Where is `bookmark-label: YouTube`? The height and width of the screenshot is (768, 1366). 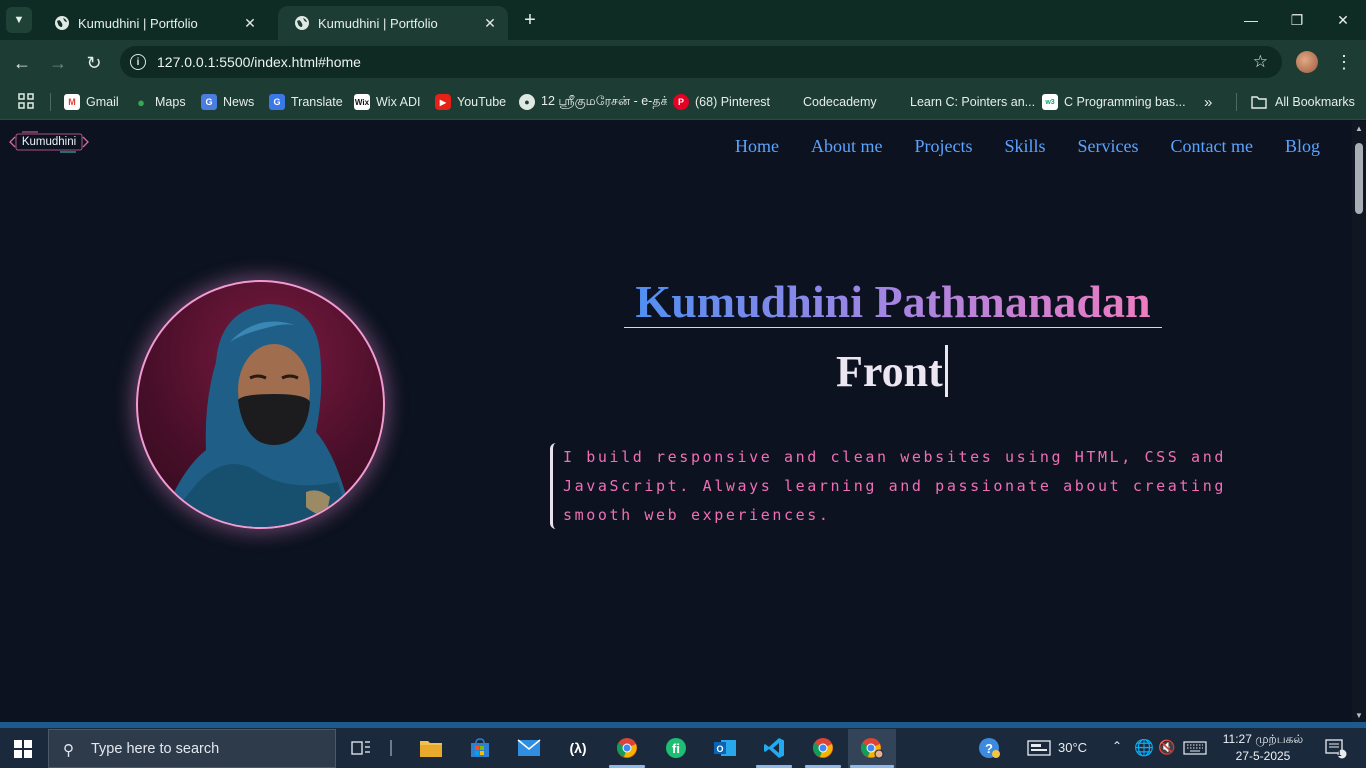 bookmark-label: YouTube is located at coordinates (482, 102).